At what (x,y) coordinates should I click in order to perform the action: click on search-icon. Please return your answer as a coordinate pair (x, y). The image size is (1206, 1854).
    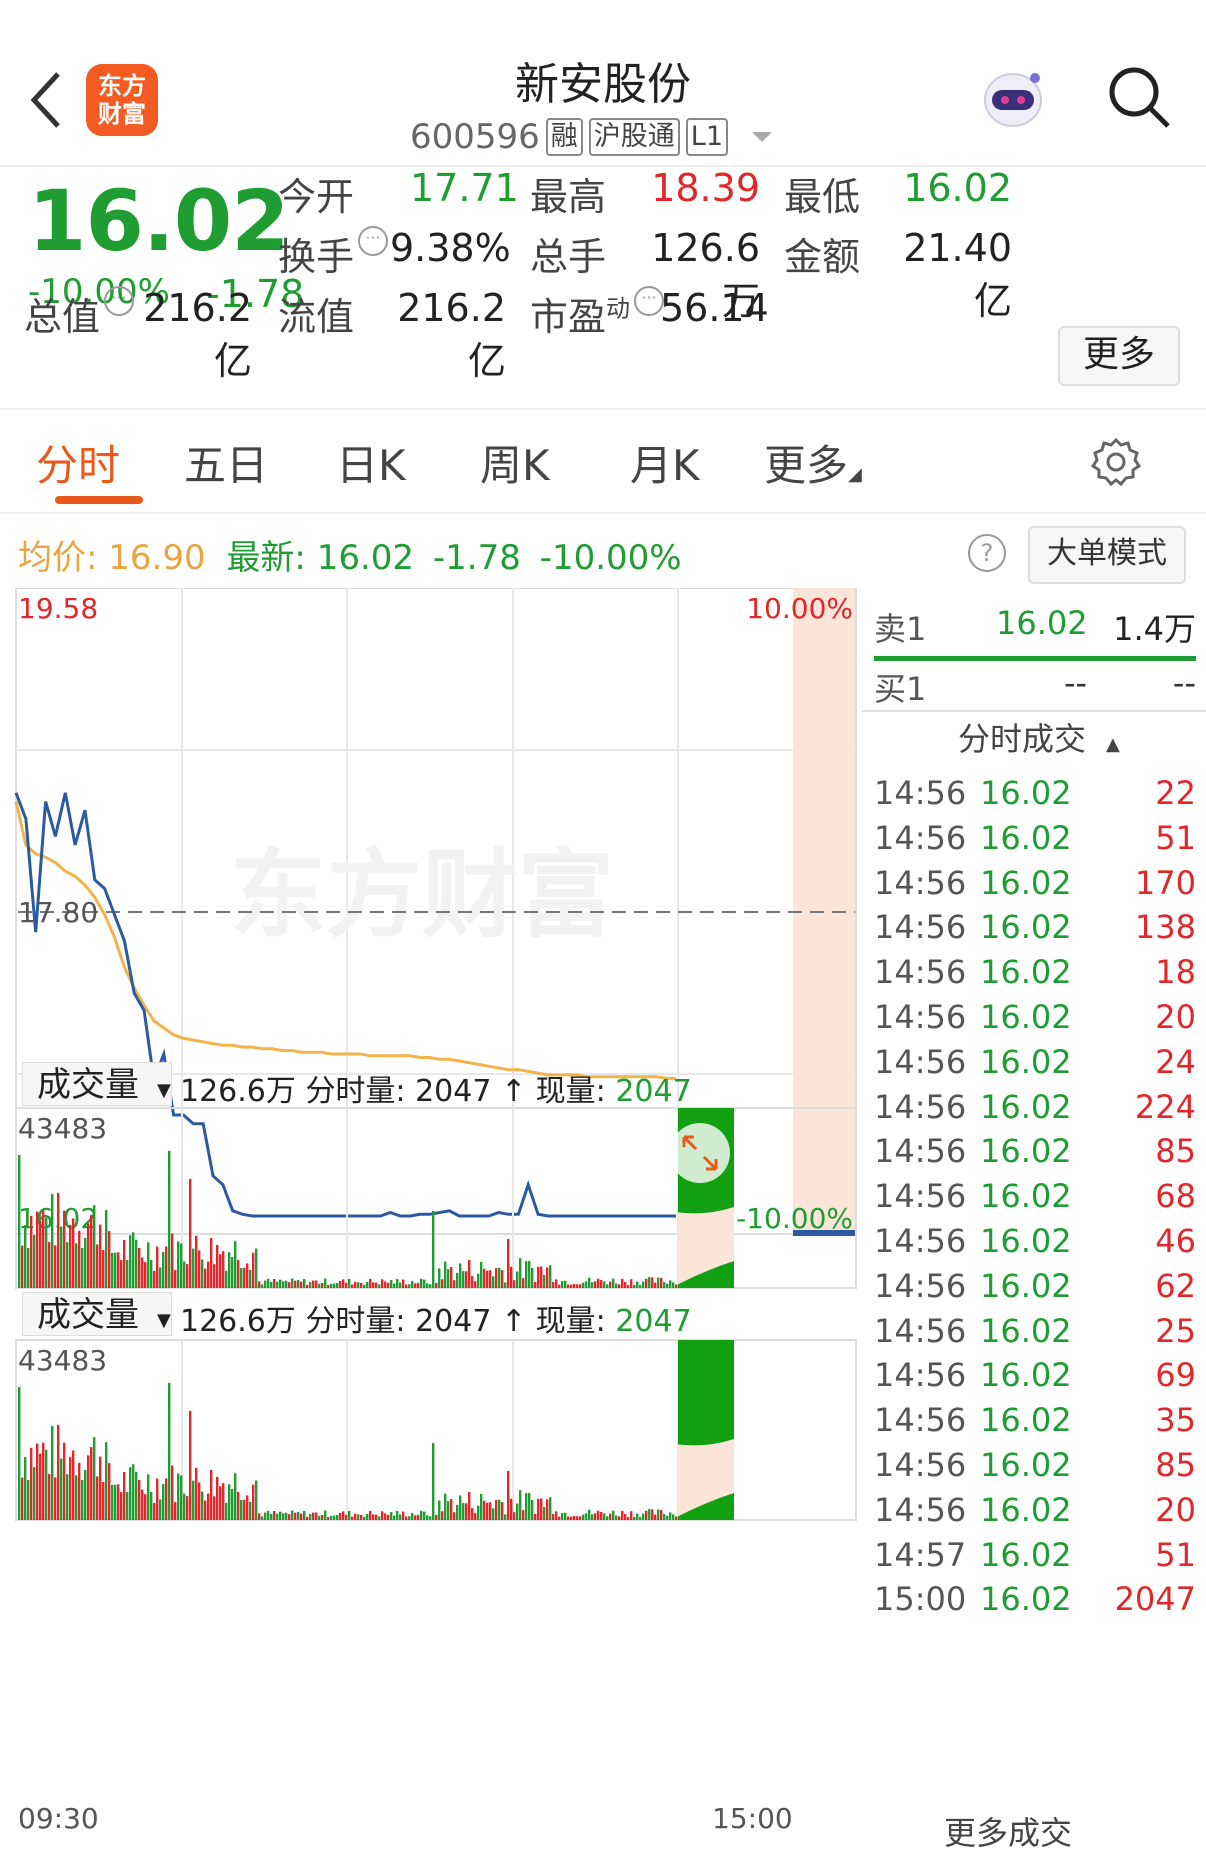
    Looking at the image, I should click on (1139, 97).